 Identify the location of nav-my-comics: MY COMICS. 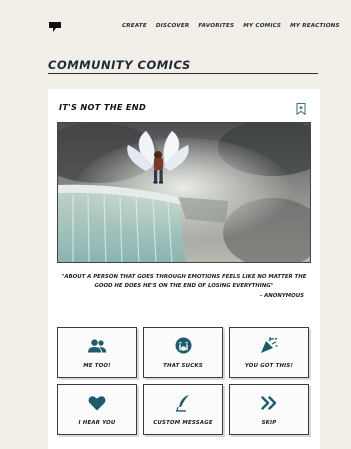
(262, 26).